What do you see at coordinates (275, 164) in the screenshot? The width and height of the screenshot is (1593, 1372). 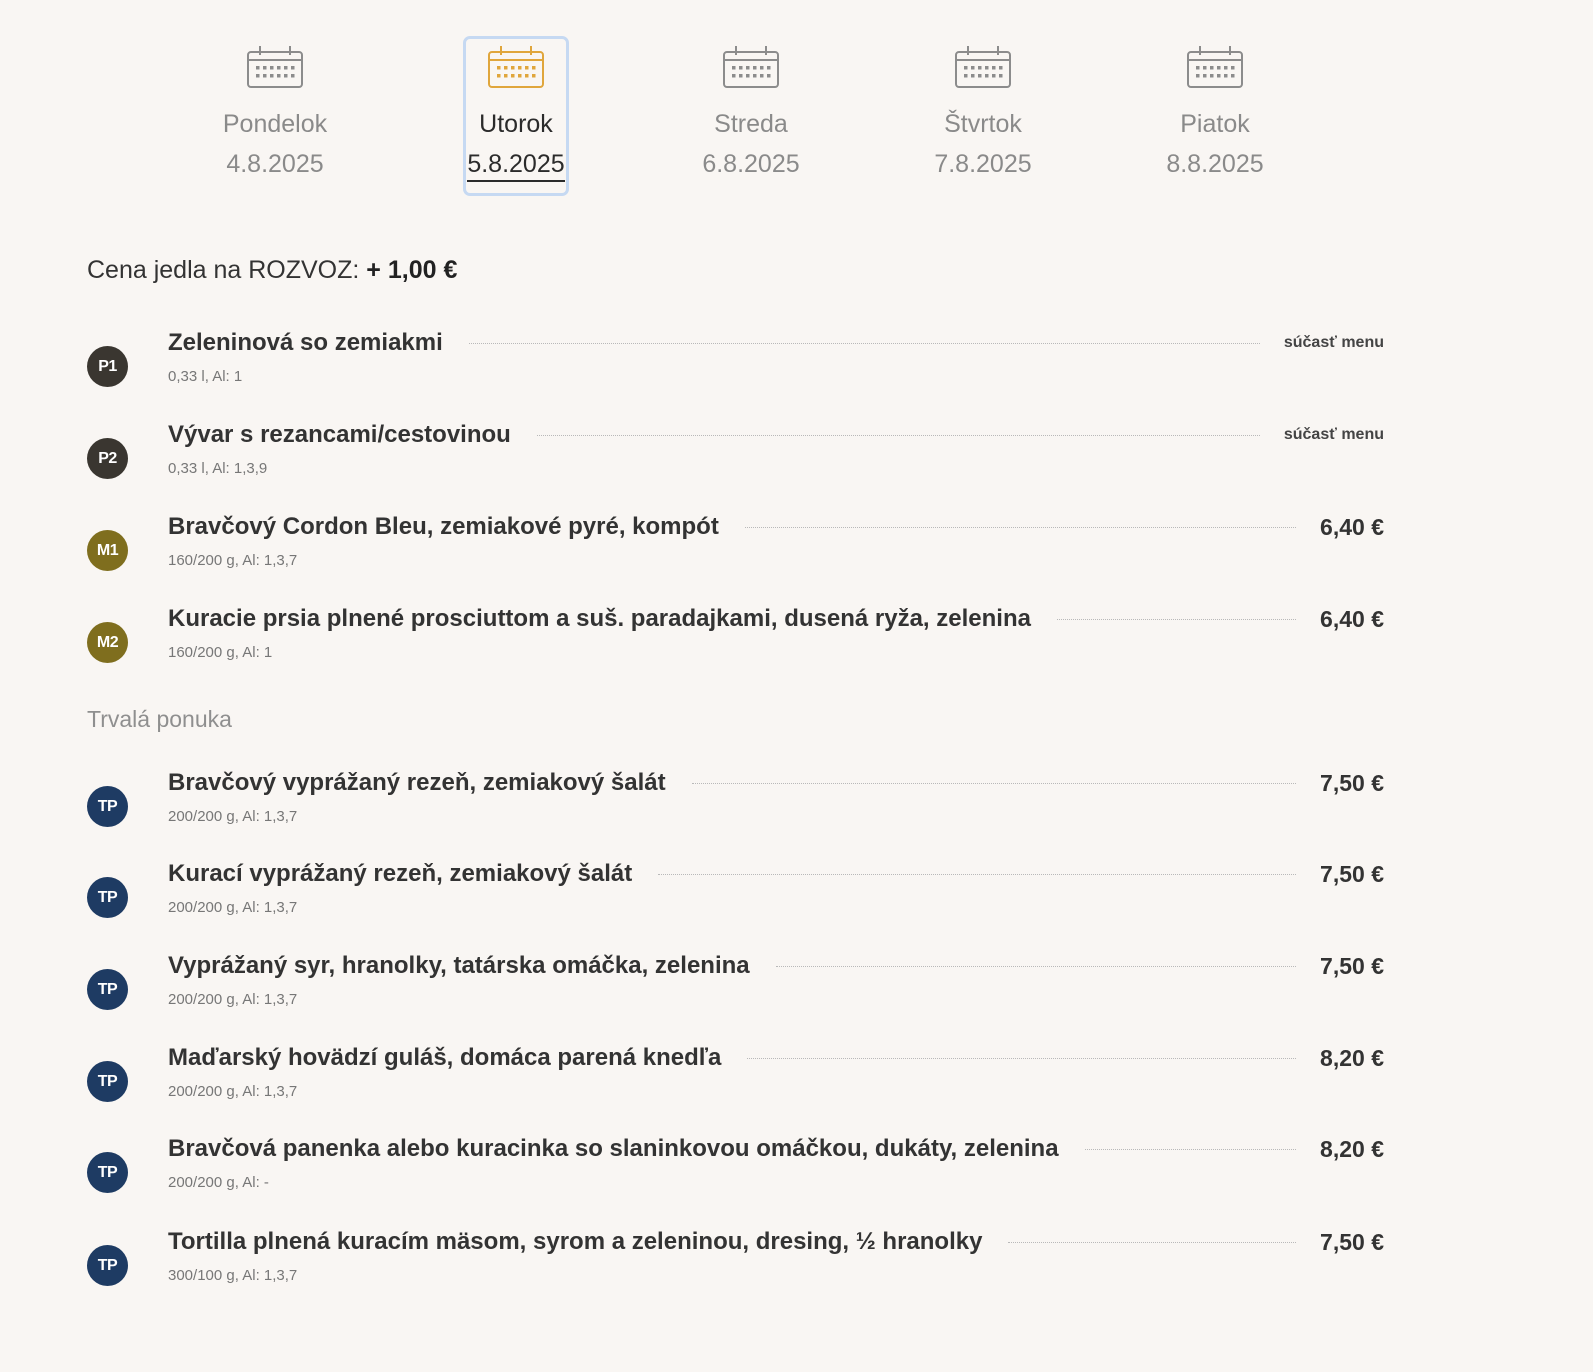 I see `day-date: 4.8.2025` at bounding box center [275, 164].